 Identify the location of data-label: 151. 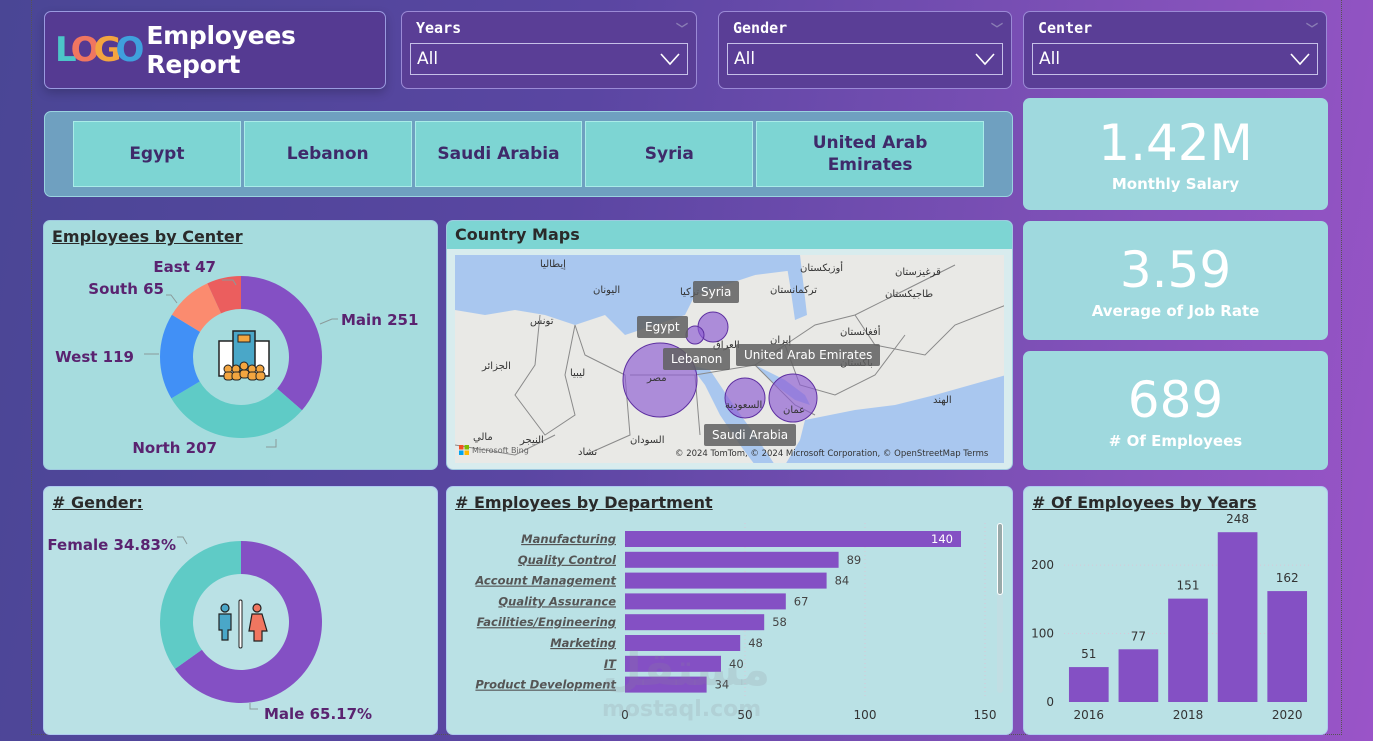
(1188, 586).